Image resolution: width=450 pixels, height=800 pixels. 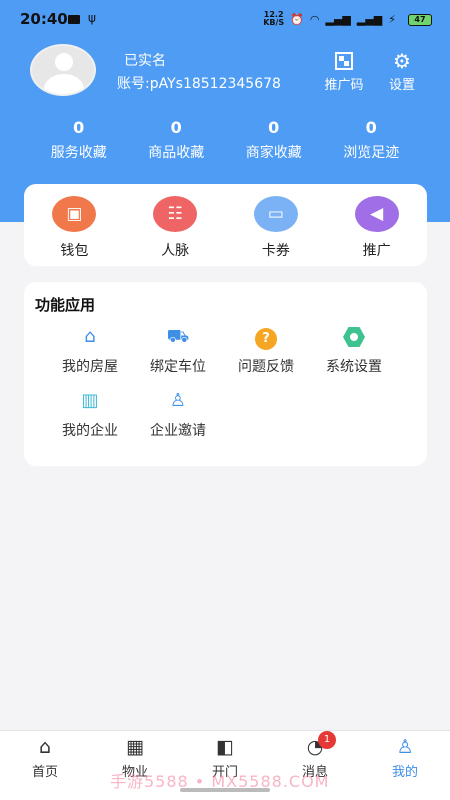 I want to click on wallet-icon: ▣, so click(x=74, y=214).